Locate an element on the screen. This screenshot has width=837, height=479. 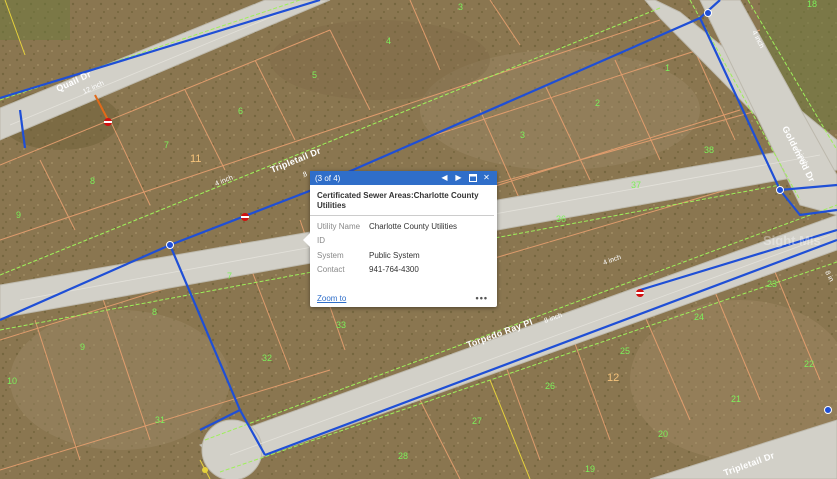
maximize-icon is located at coordinates (472, 178).